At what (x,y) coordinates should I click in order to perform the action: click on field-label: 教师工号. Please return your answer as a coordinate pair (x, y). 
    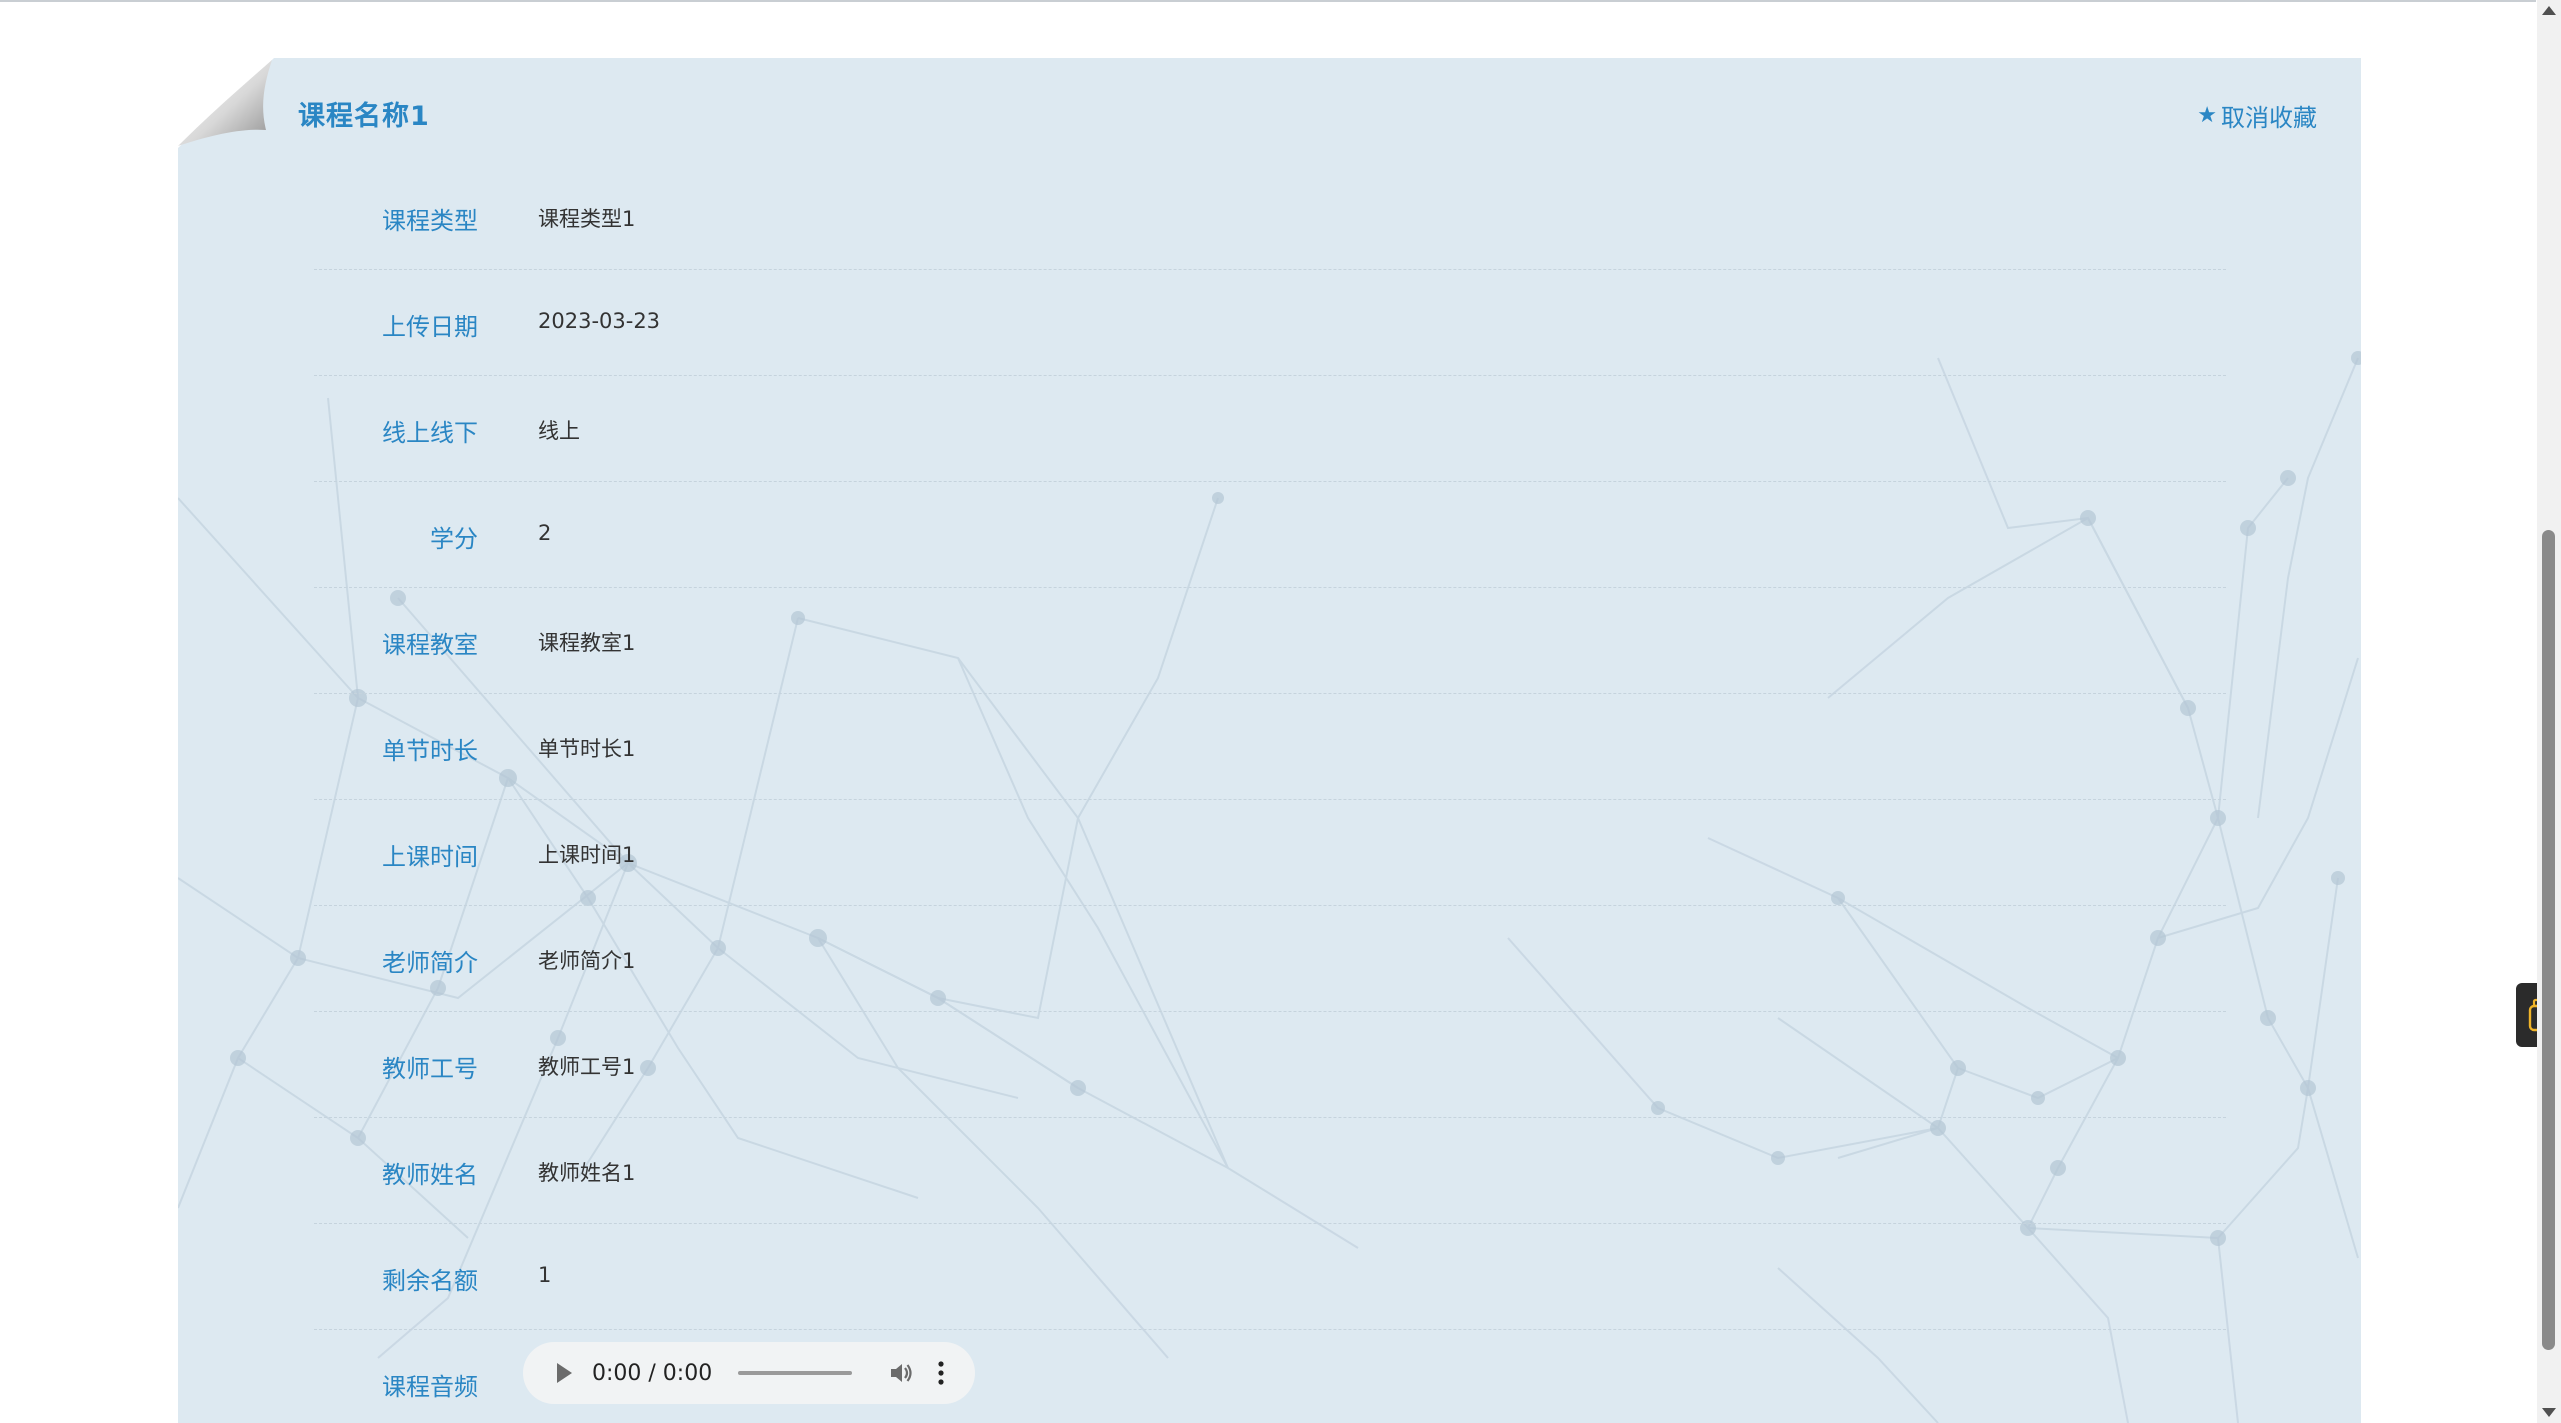
    Looking at the image, I should click on (430, 1069).